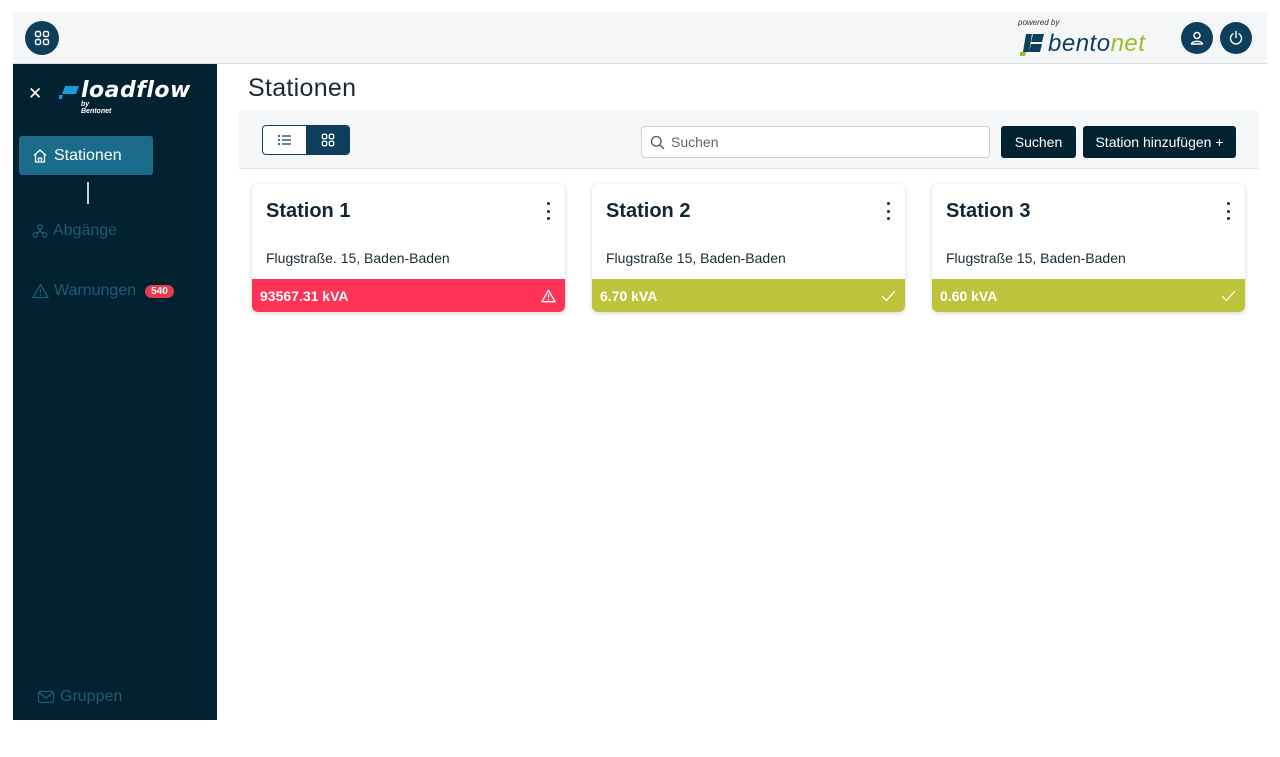 The height and width of the screenshot is (757, 1280). I want to click on view-toggle, so click(306, 140).